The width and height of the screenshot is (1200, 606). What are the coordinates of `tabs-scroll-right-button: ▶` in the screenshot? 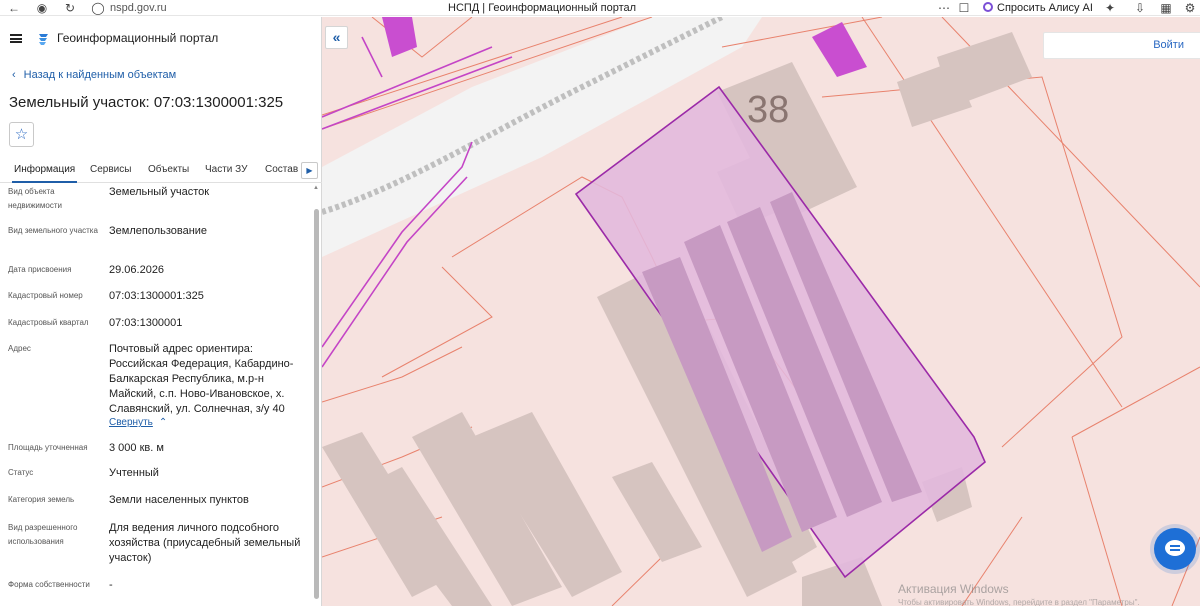 It's located at (309, 170).